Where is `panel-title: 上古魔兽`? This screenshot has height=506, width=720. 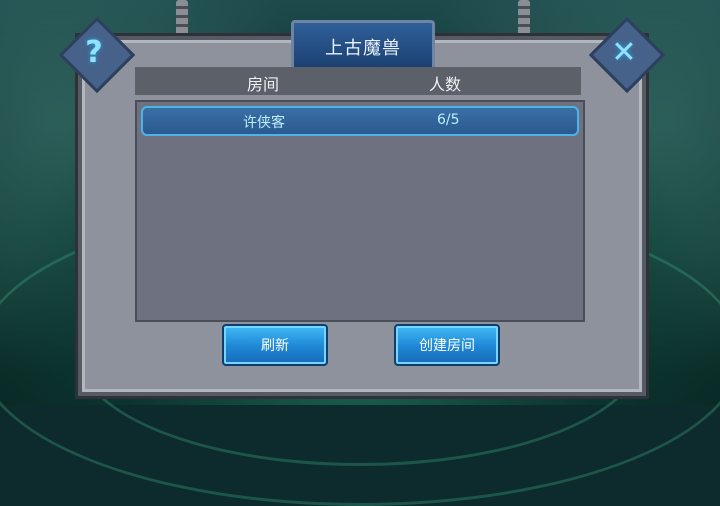 panel-title: 上古魔兽 is located at coordinates (363, 48).